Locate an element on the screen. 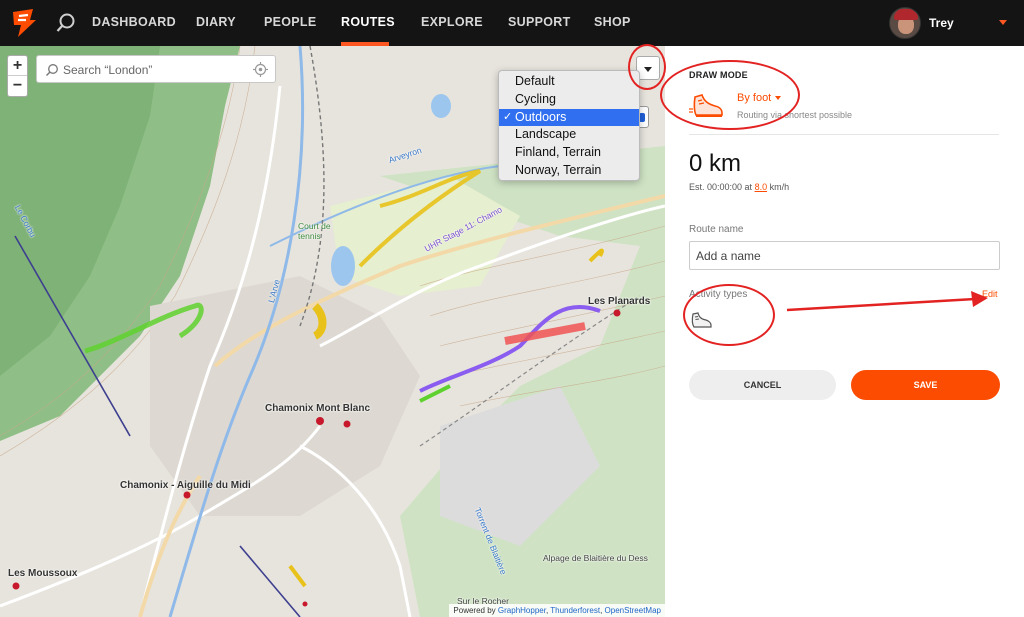 This screenshot has height=617, width=1024. place-label: Alpage de Blaitière du Dess is located at coordinates (595, 558).